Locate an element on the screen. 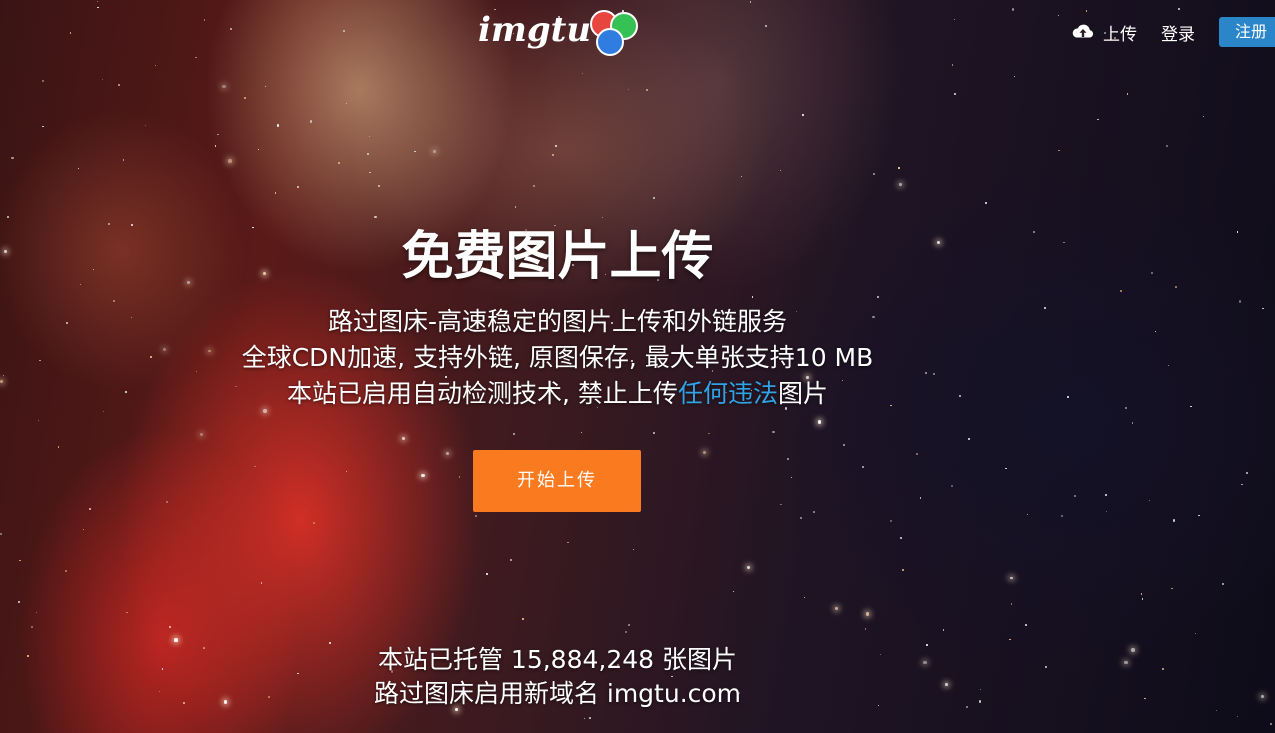 The image size is (1275, 733). logo-circles-icon is located at coordinates (615, 33).